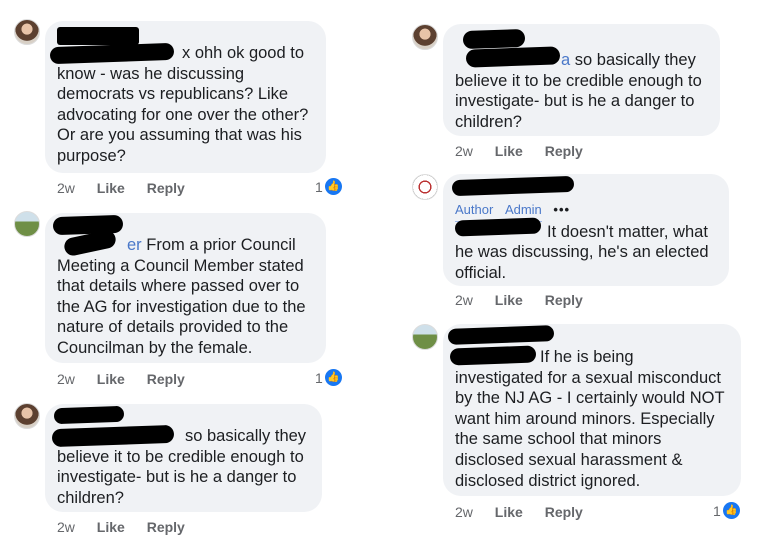 The height and width of the screenshot is (535, 762). I want to click on comment-text-line: disclosed district ignored., so click(548, 480).